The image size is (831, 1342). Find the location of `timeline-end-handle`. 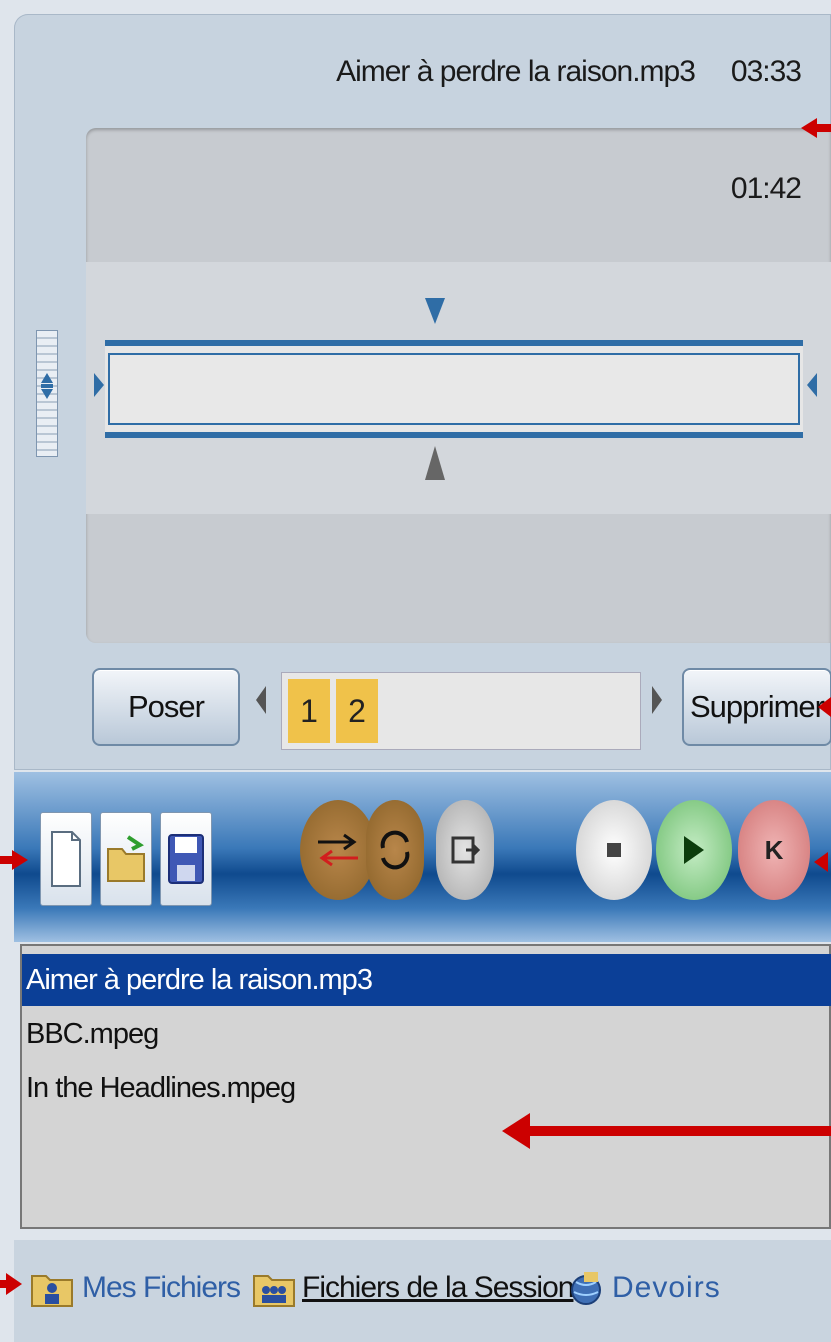

timeline-end-handle is located at coordinates (812, 385).